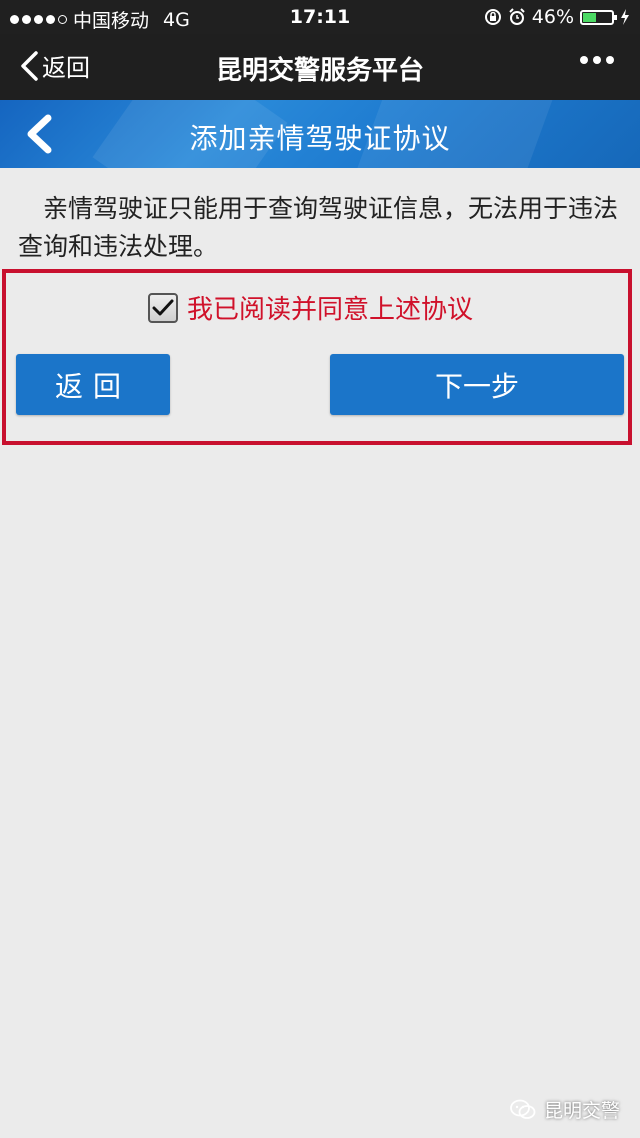  What do you see at coordinates (319, 71) in the screenshot?
I see `nav-title: 昆明交警服务平台` at bounding box center [319, 71].